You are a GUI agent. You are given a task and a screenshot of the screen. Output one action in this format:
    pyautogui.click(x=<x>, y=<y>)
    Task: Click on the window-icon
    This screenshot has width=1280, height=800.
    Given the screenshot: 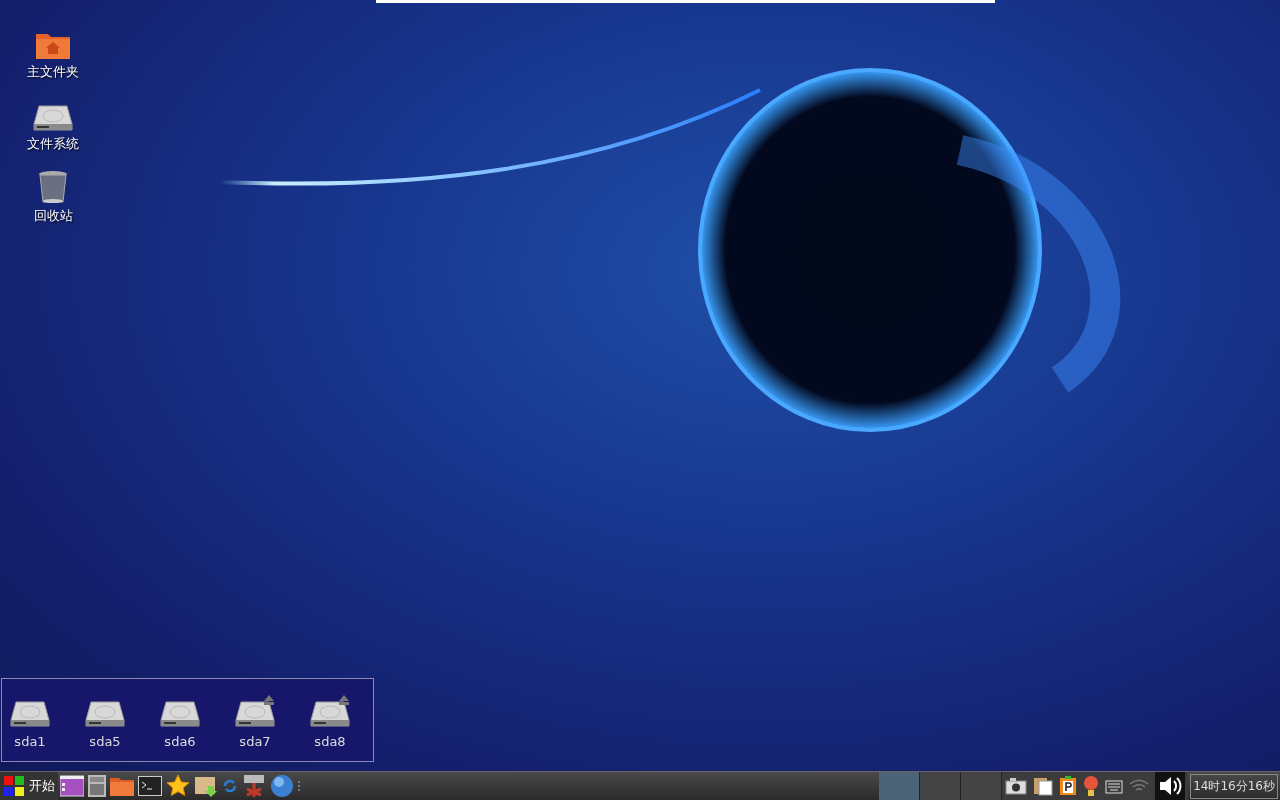 What is the action you would take?
    pyautogui.click(x=72, y=786)
    